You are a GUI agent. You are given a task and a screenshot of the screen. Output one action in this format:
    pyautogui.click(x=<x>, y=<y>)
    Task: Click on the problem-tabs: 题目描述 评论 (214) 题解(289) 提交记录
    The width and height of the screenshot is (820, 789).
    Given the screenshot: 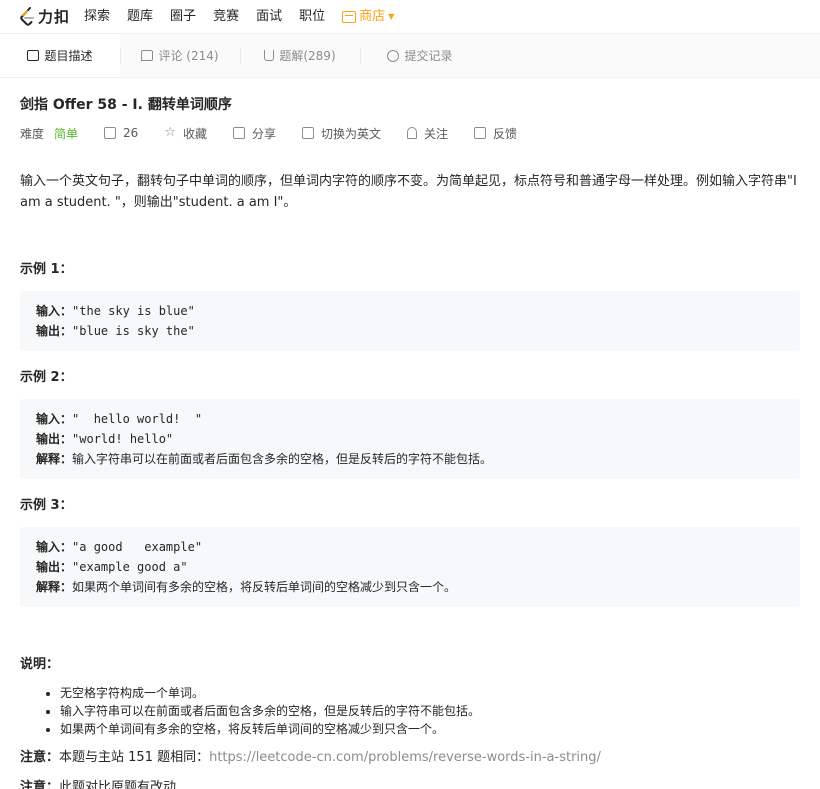 What is the action you would take?
    pyautogui.click(x=410, y=56)
    